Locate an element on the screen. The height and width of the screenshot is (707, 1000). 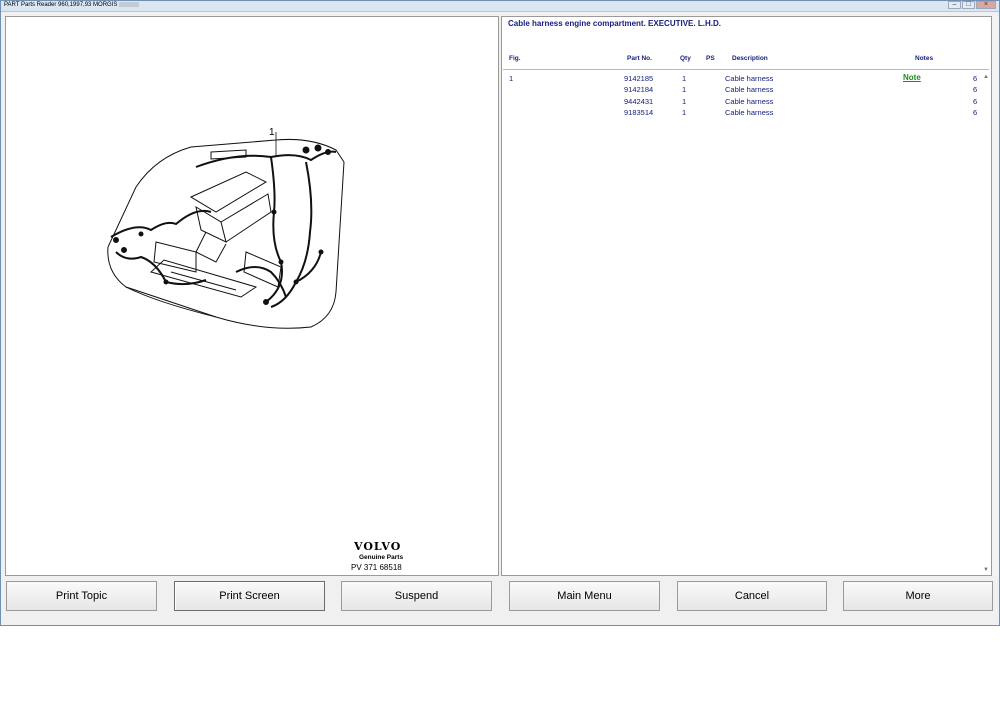
column-header-fig: Fig. is located at coordinates (515, 58).